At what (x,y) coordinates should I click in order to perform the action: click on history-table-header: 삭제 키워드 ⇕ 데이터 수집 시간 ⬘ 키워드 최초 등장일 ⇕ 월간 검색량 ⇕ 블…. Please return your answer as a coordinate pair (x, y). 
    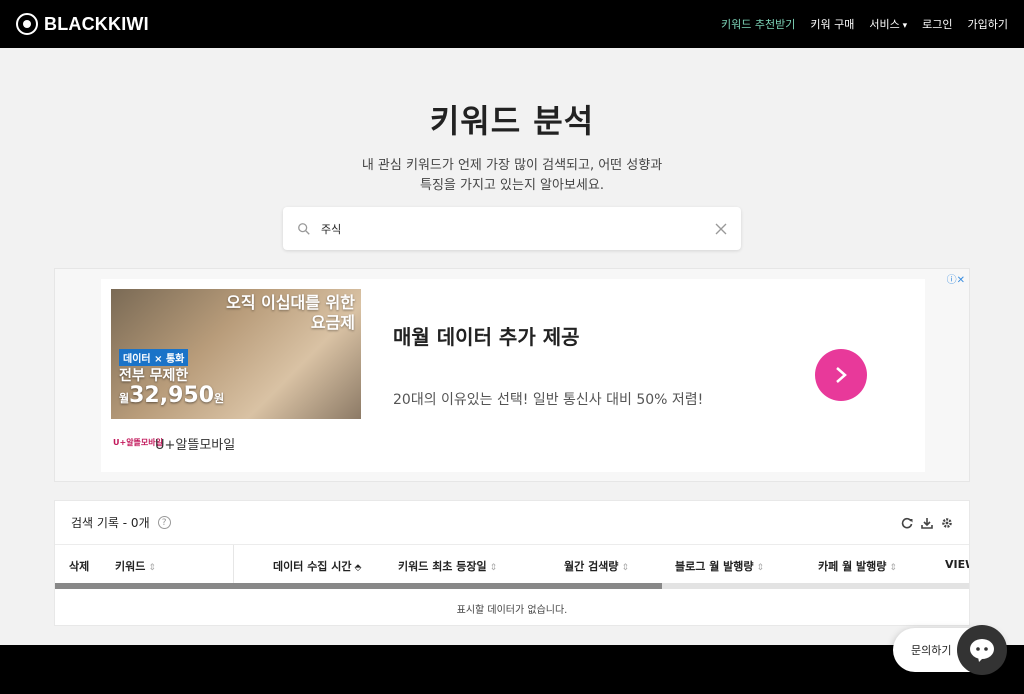
    Looking at the image, I should click on (512, 564).